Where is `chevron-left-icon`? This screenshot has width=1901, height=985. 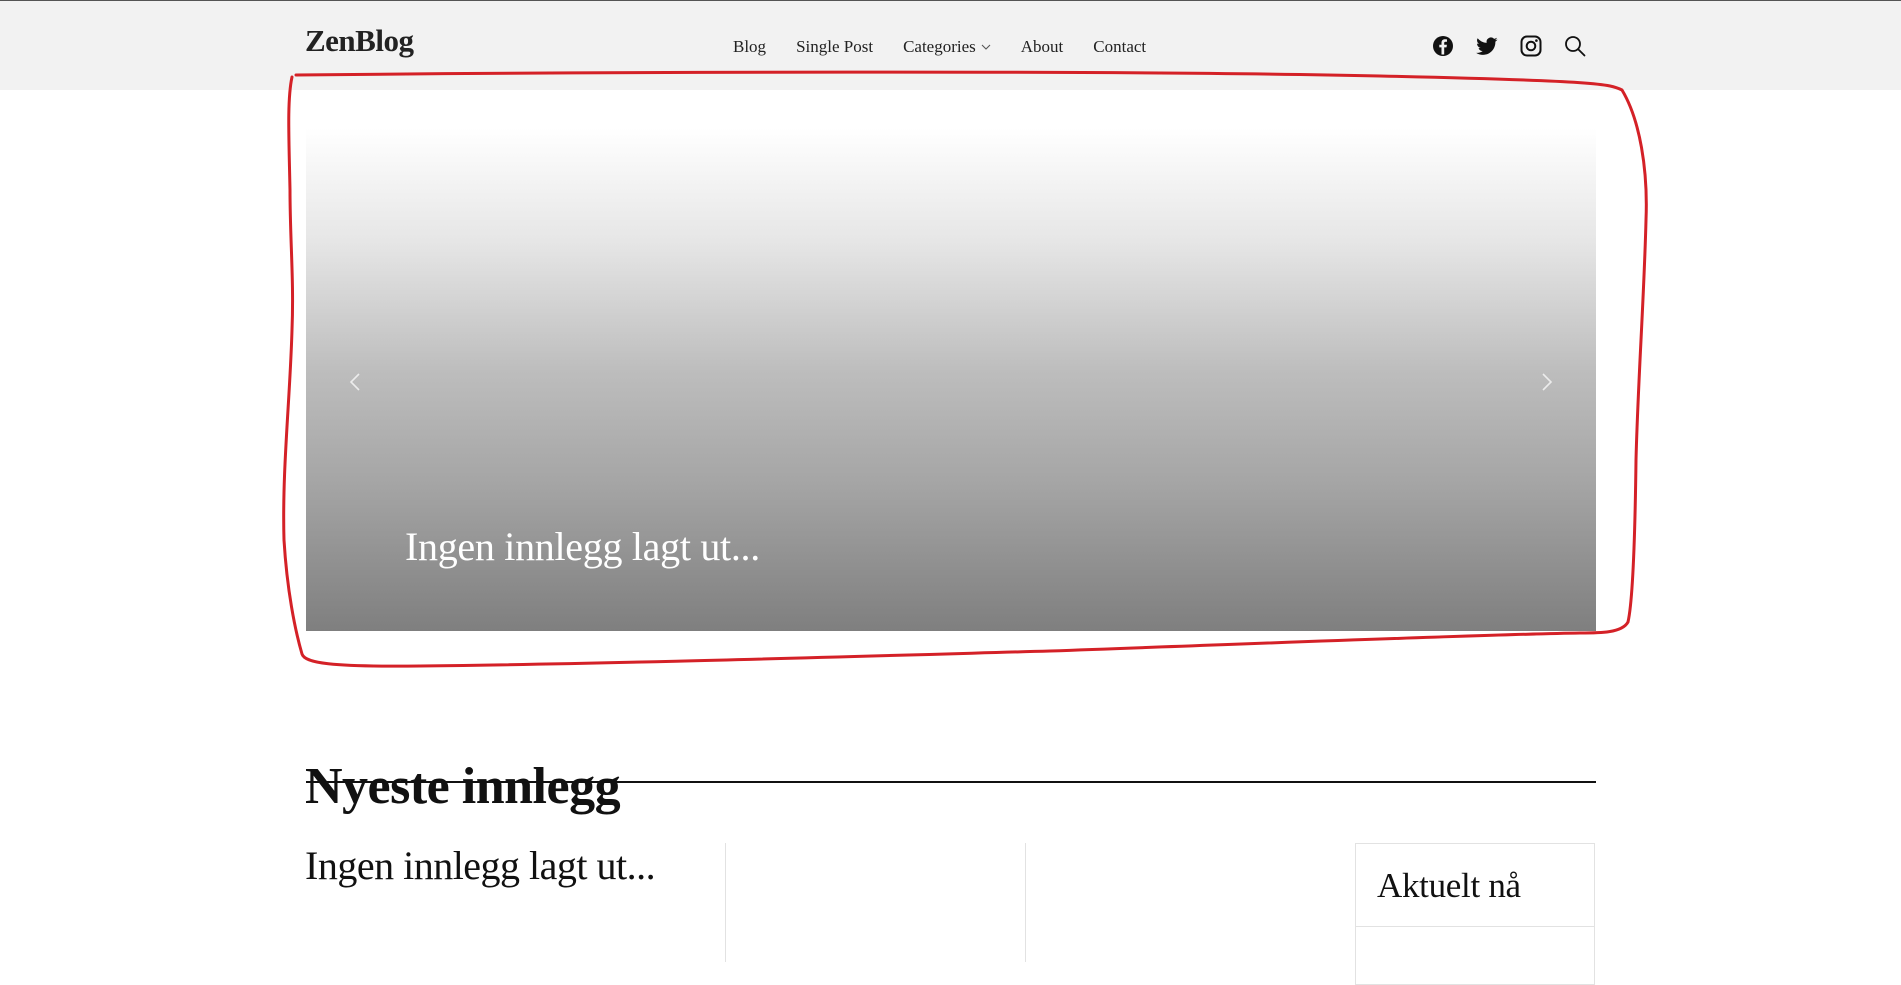 chevron-left-icon is located at coordinates (354, 382).